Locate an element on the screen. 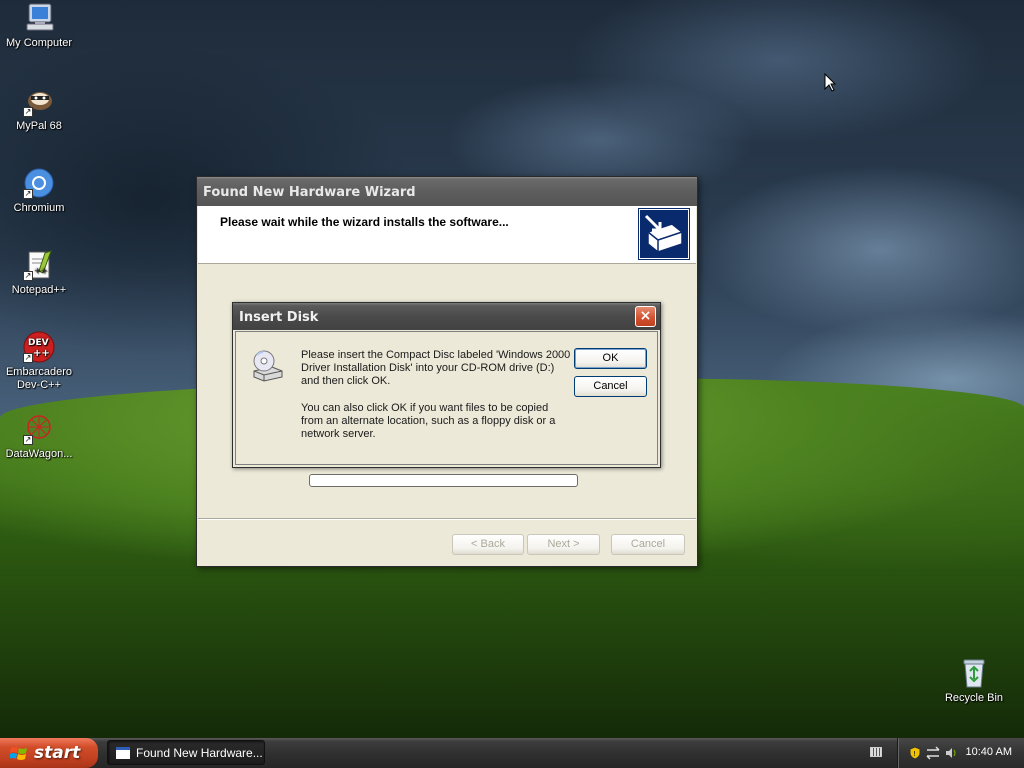  desktop-icon-my-computer: My Computer is located at coordinates (39, 26).